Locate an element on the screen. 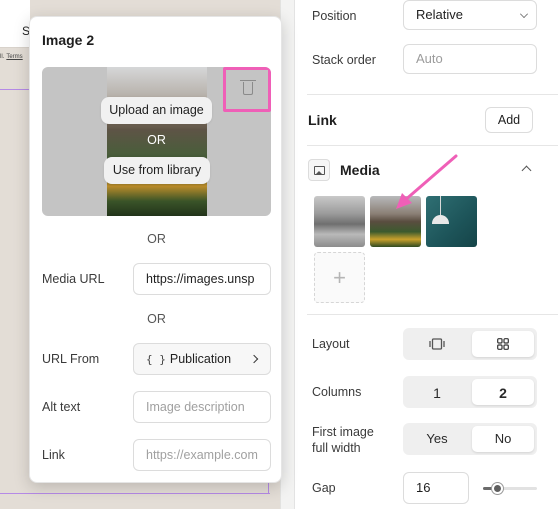 This screenshot has width=558, height=509. chevron-down-icon is located at coordinates (524, 14).